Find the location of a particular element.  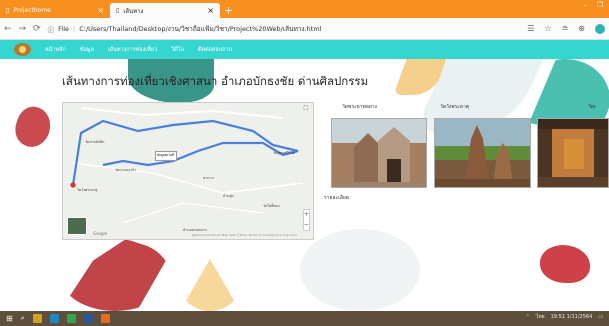

map-label: ตาเกาะ is located at coordinates (209, 178).